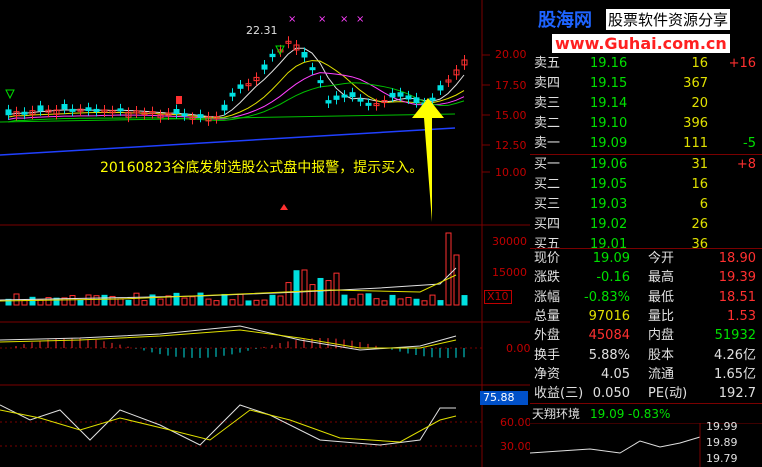 Image resolution: width=762 pixels, height=467 pixels. I want to click on order-volume: 367, so click(683, 84).